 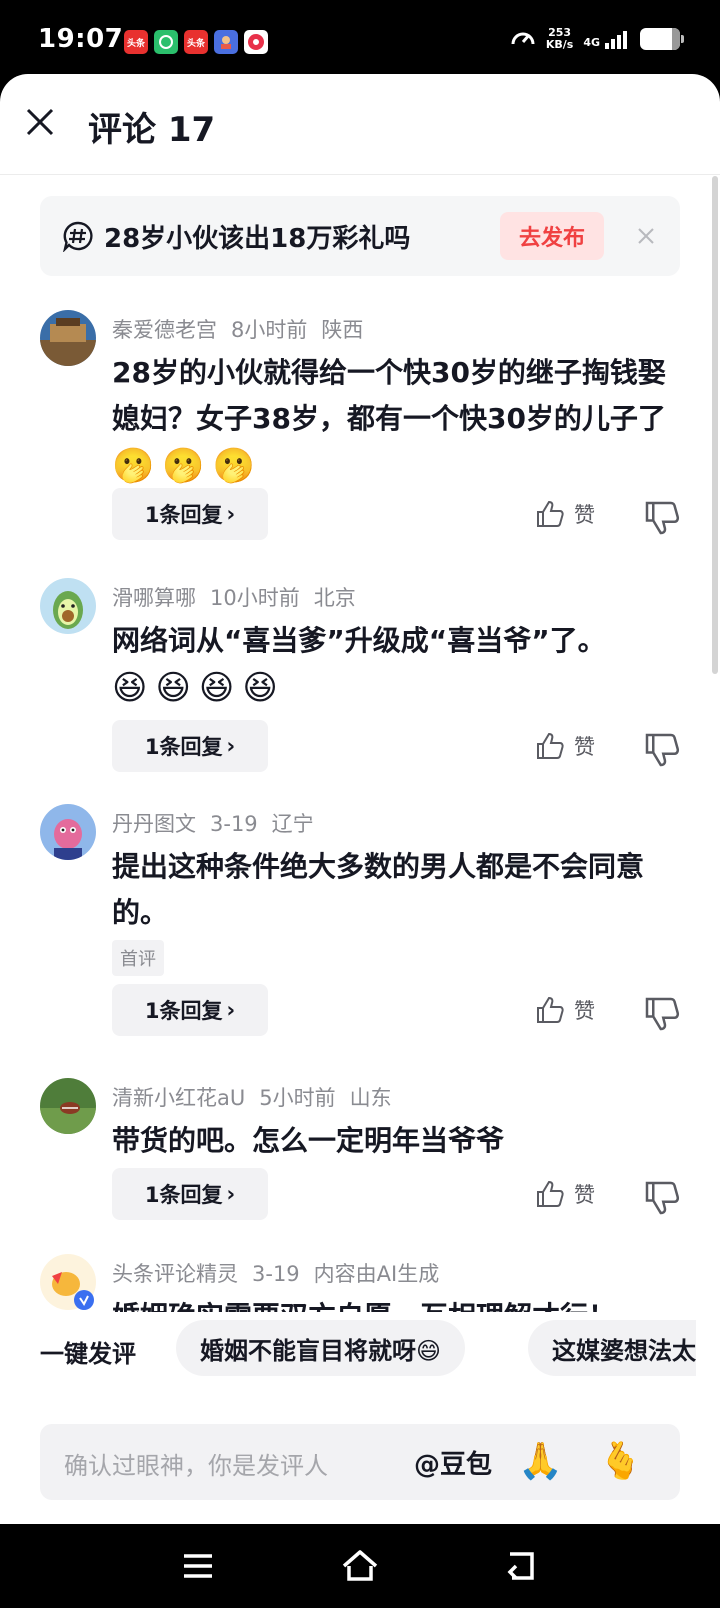 I want to click on comment-location: 辽宁, so click(x=292, y=824).